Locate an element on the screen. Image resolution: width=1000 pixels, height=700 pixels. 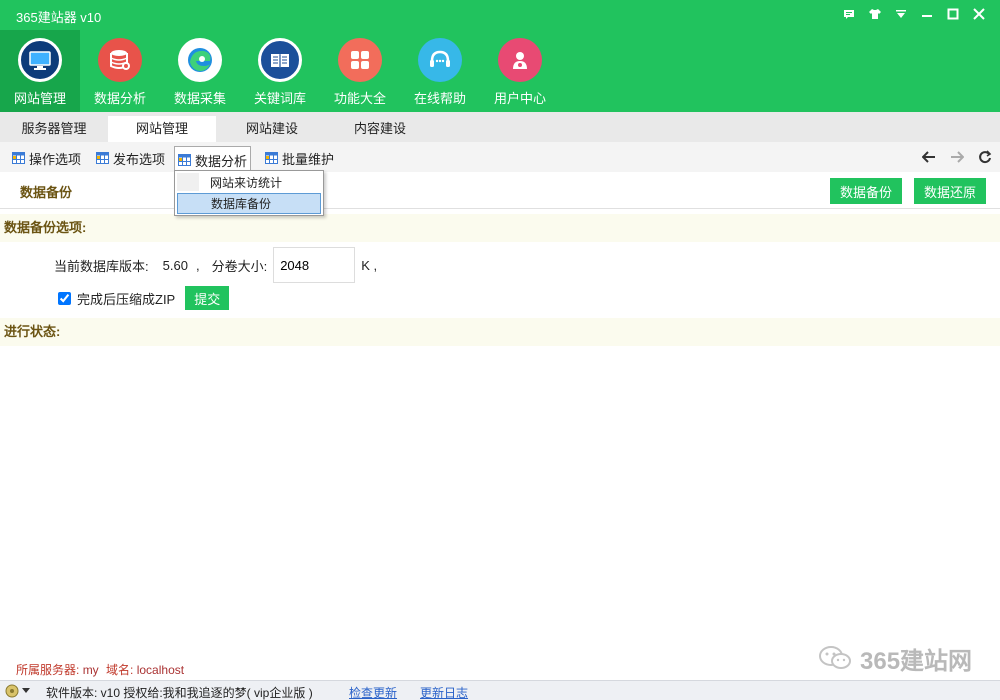
zip-row: 完成后压缩成ZIP 提交 is located at coordinates (144, 298).